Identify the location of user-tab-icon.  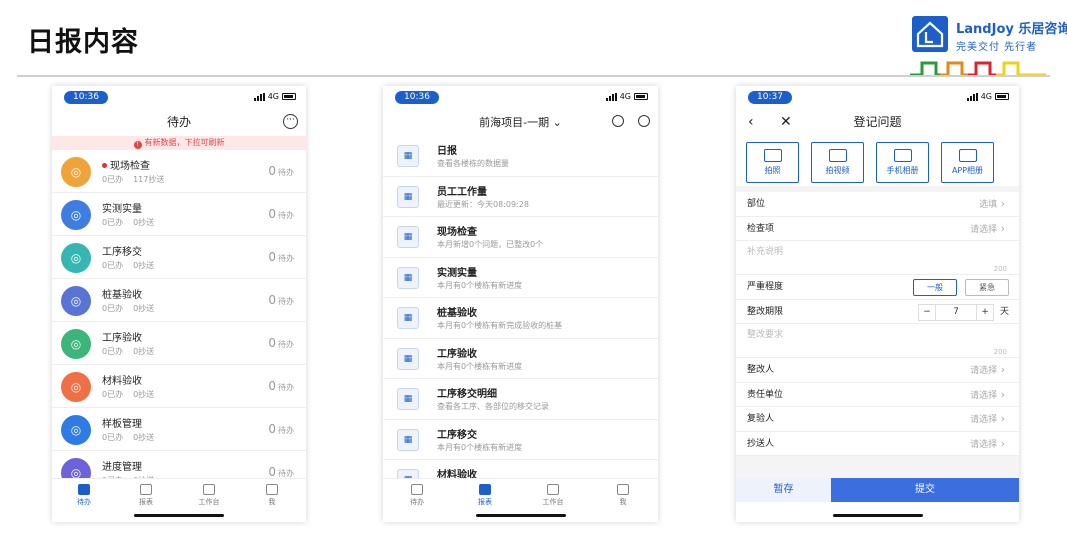
(272, 489).